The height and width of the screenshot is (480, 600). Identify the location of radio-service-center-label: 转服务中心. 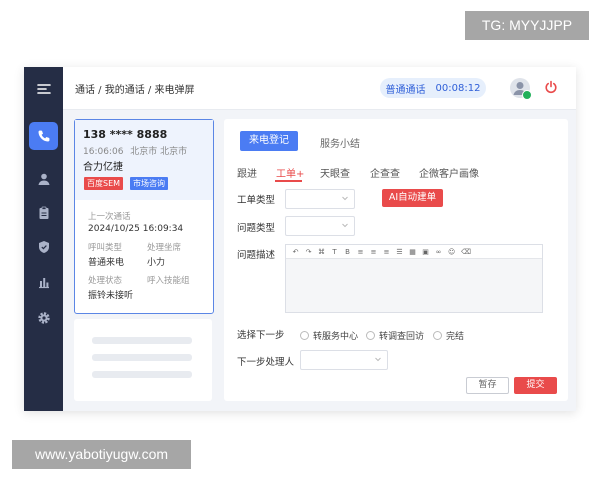
(336, 337).